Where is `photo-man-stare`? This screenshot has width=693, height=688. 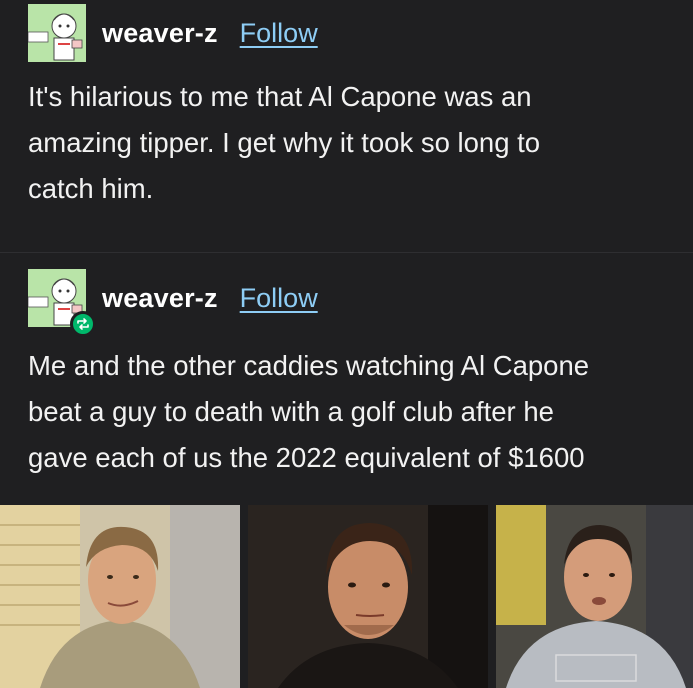 photo-man-stare is located at coordinates (368, 596).